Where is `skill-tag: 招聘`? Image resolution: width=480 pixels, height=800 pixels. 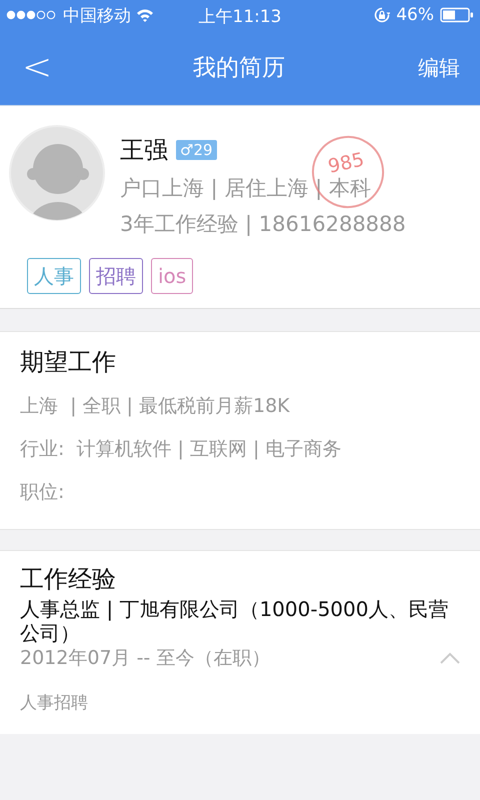
skill-tag: 招聘 is located at coordinates (116, 276).